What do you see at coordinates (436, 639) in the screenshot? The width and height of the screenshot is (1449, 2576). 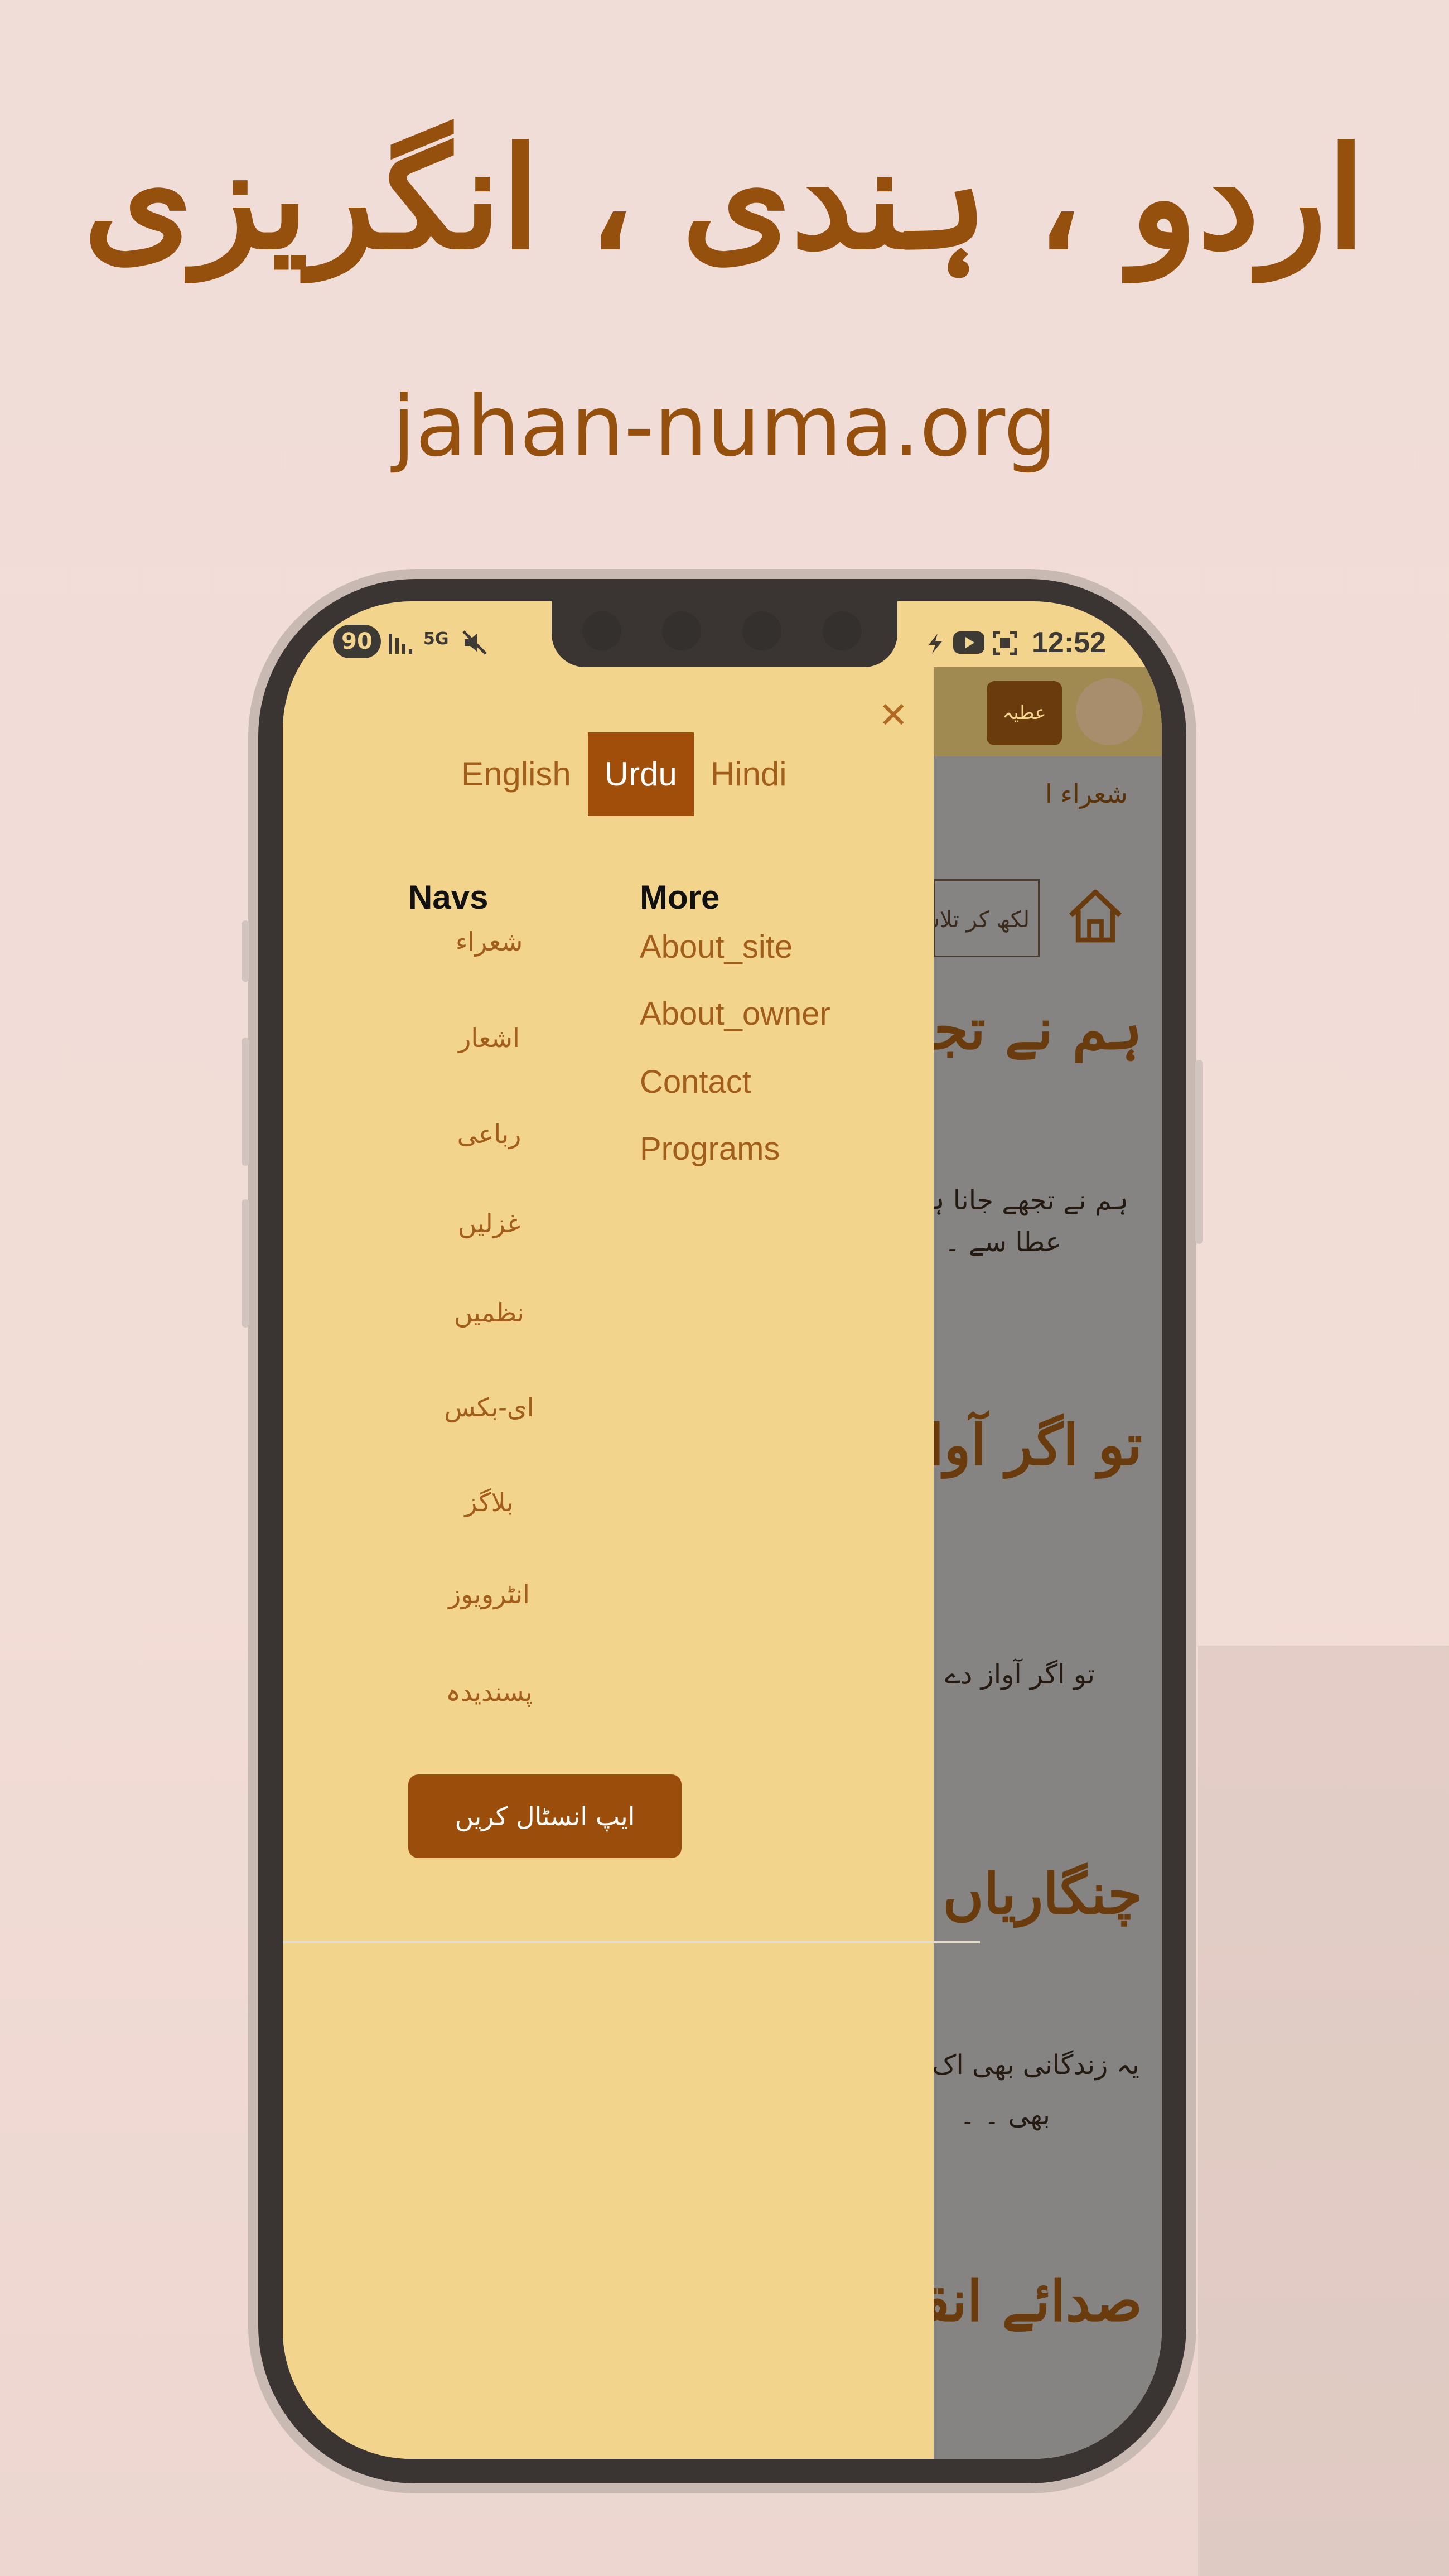 I see `network-type: 5G` at bounding box center [436, 639].